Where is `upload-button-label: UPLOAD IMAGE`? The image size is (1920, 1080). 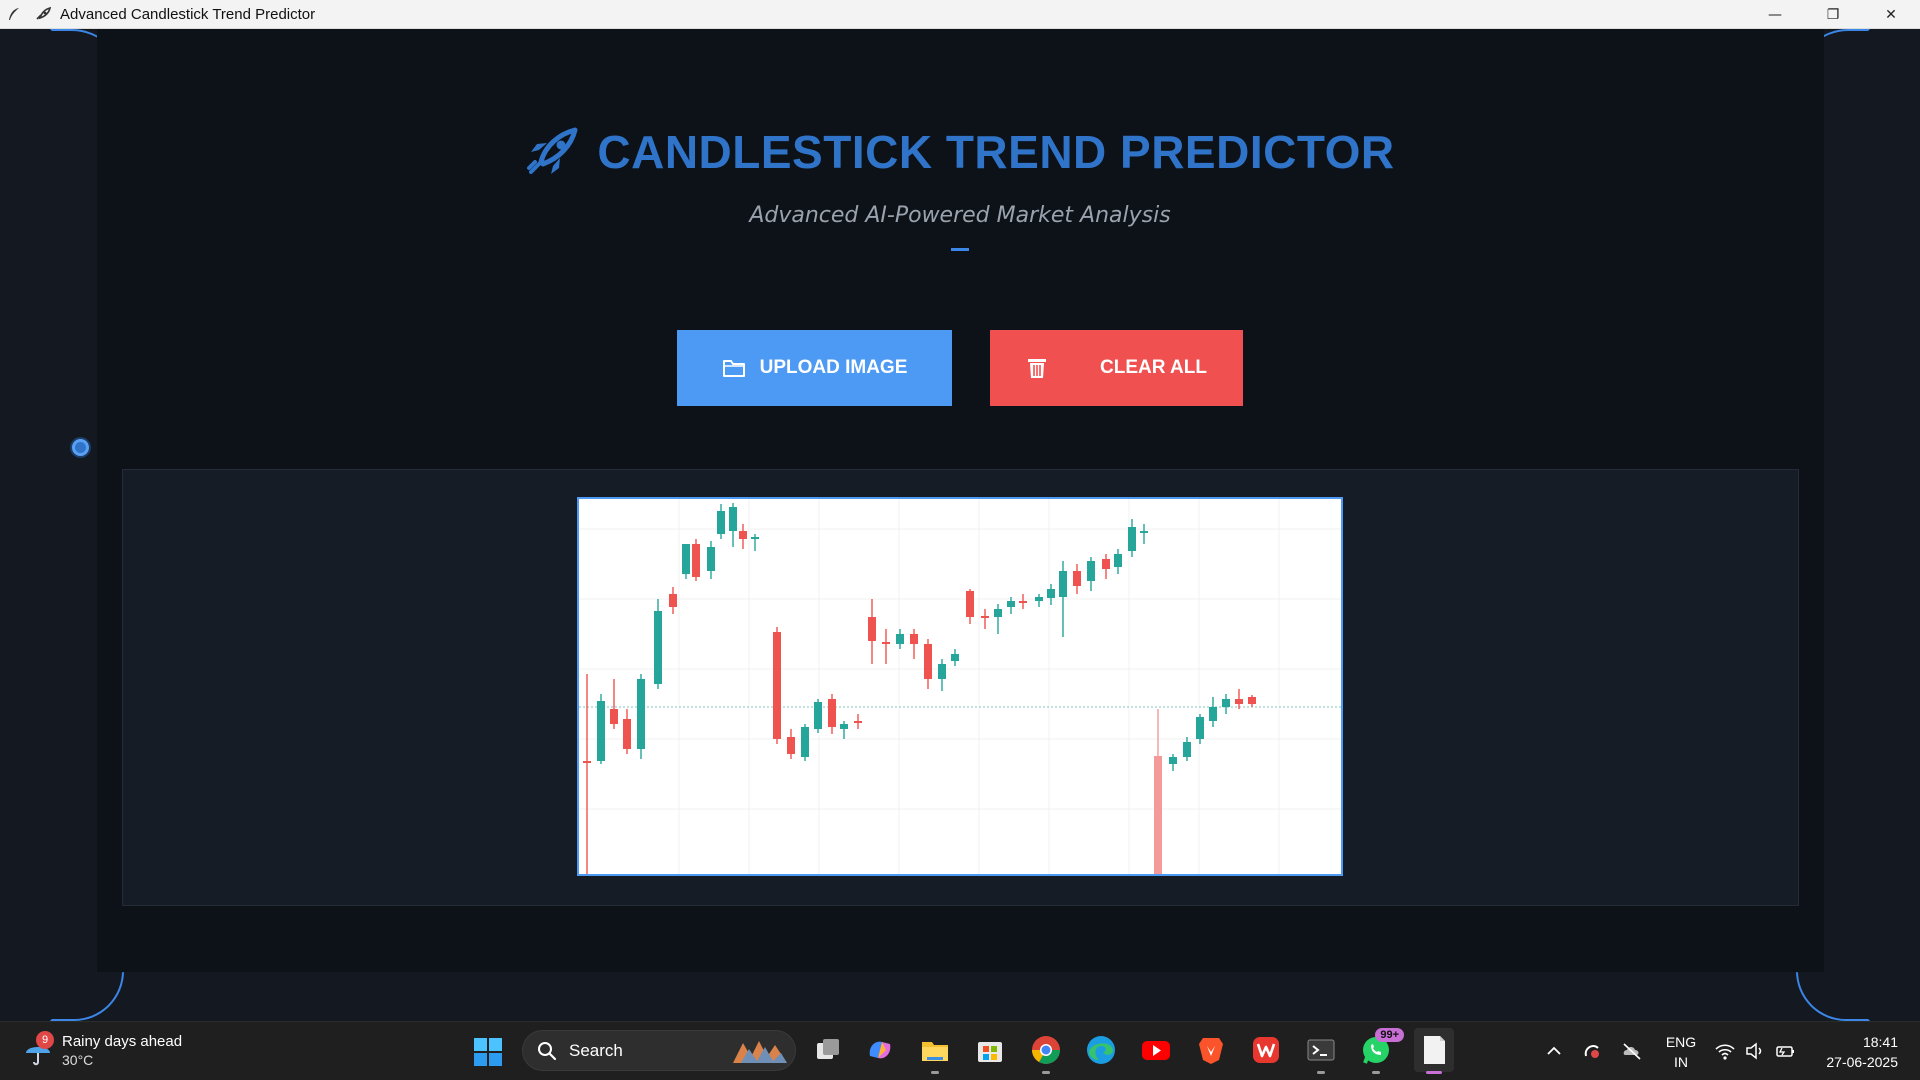
upload-button-label: UPLOAD IMAGE is located at coordinates (833, 367).